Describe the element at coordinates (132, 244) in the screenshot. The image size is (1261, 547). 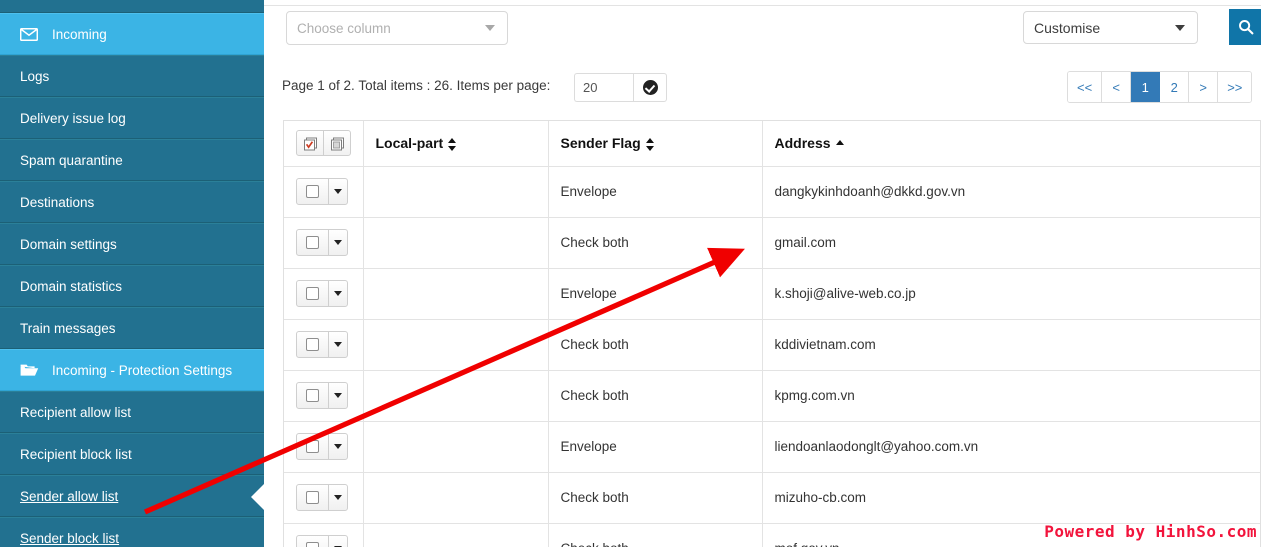
I see `sidebar-item-domain-settings: Domain settings` at that location.